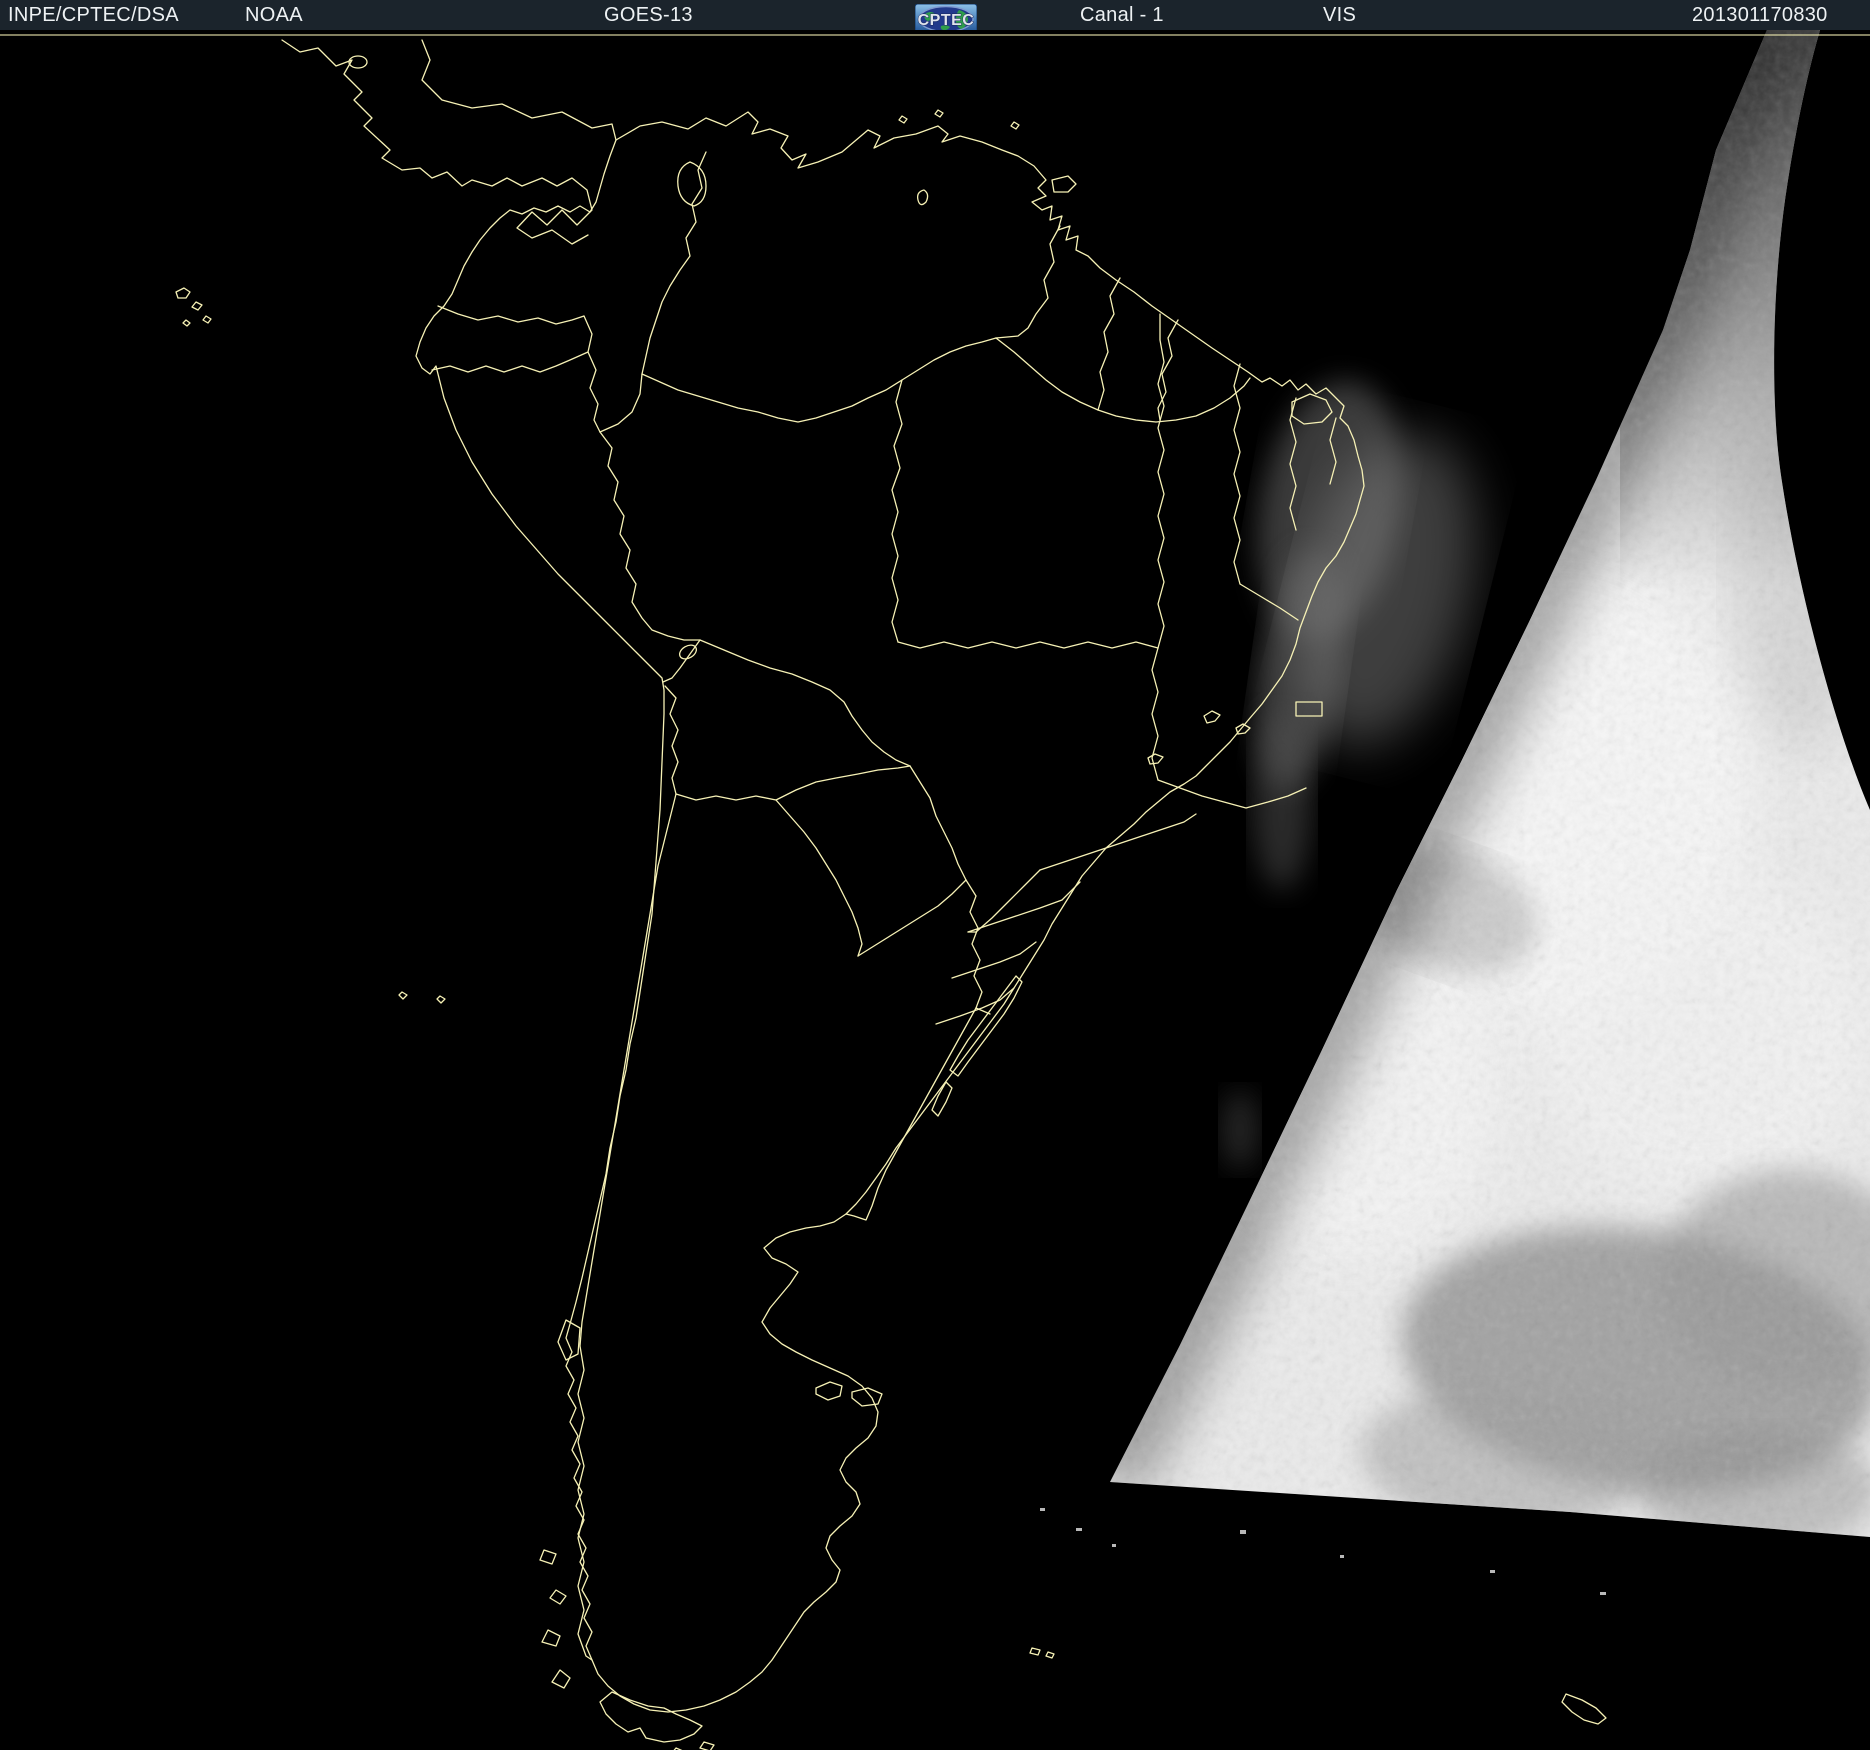 This screenshot has height=1750, width=1870. I want to click on timestamp-label: 201301170830, so click(1760, 15).